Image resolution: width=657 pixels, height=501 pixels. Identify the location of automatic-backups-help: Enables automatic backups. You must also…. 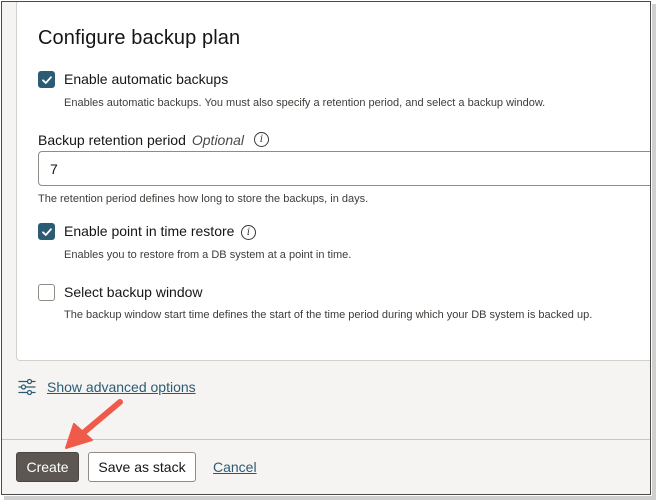
(305, 103).